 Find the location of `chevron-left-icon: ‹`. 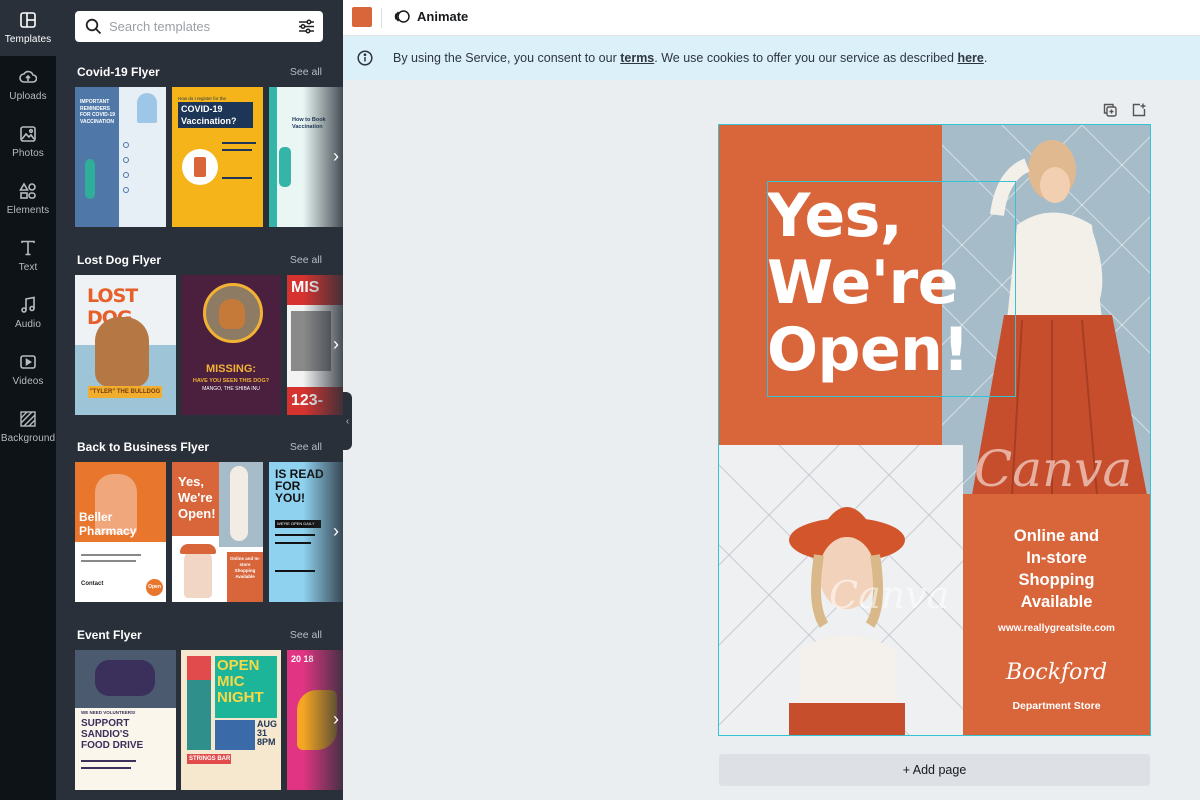

chevron-left-icon: ‹ is located at coordinates (347, 421).